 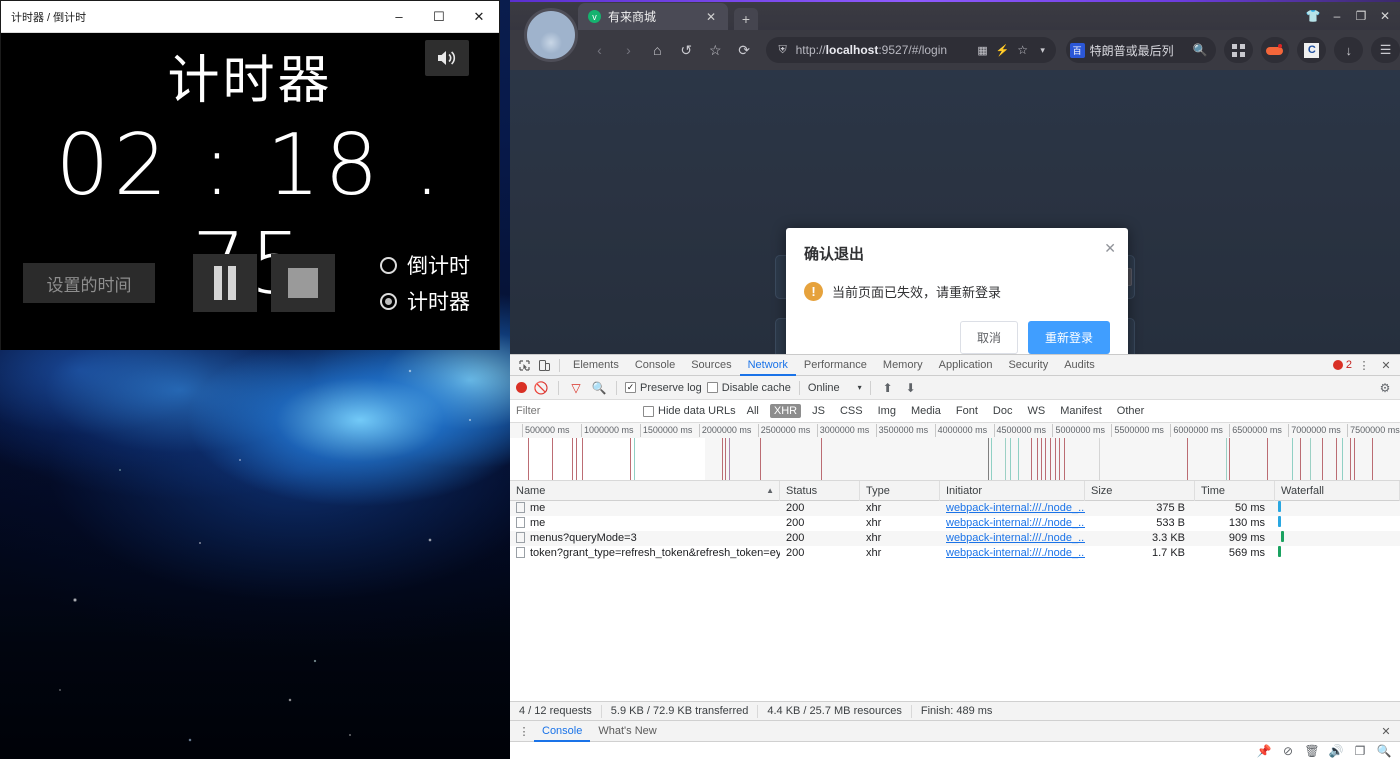 I want to click on import-icon: ⬆, so click(x=888, y=388).